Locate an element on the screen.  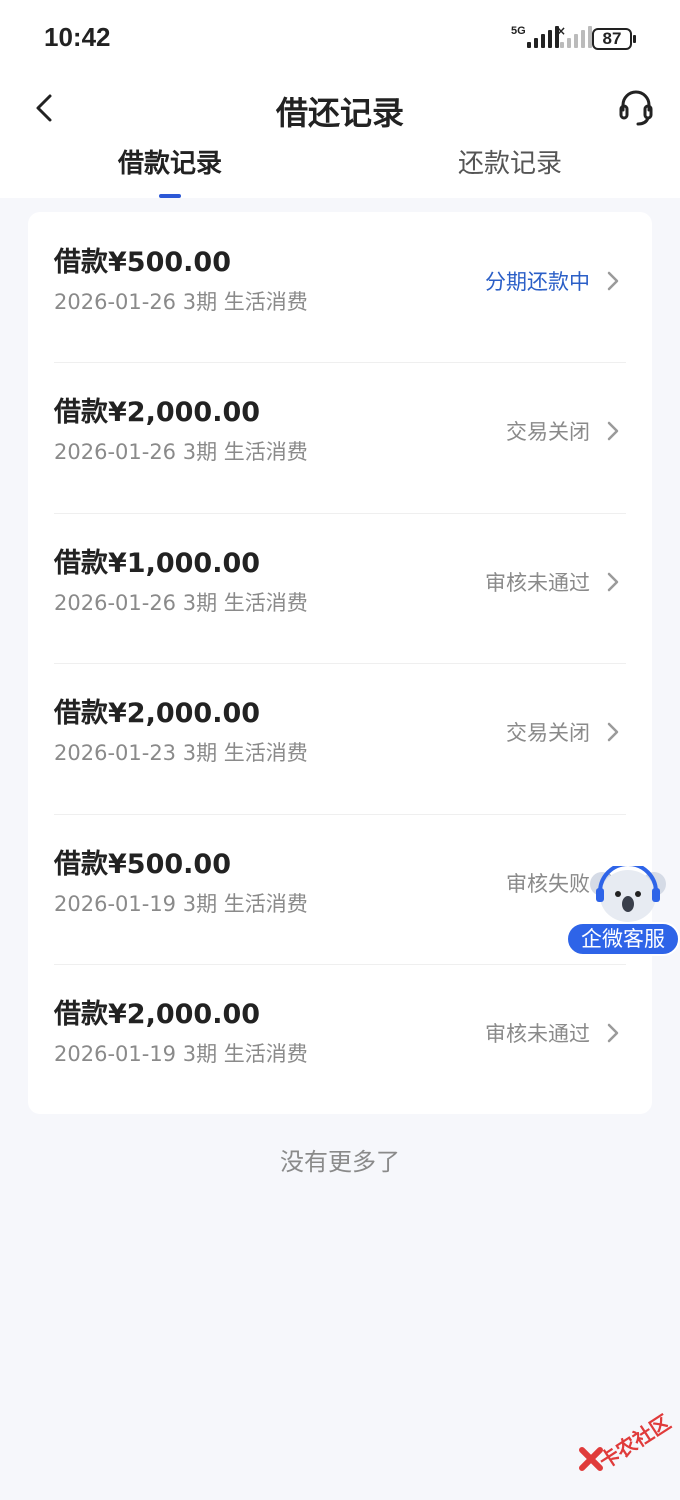
floating-service-label: 企微客服 is located at coordinates (623, 939).